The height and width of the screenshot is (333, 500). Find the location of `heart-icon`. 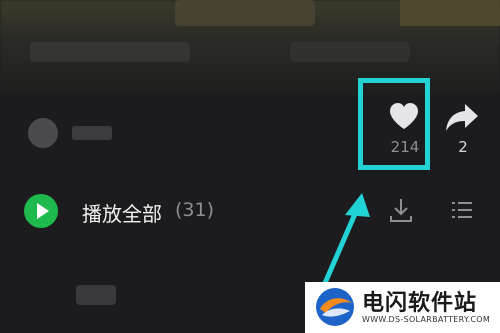

heart-icon is located at coordinates (404, 116).